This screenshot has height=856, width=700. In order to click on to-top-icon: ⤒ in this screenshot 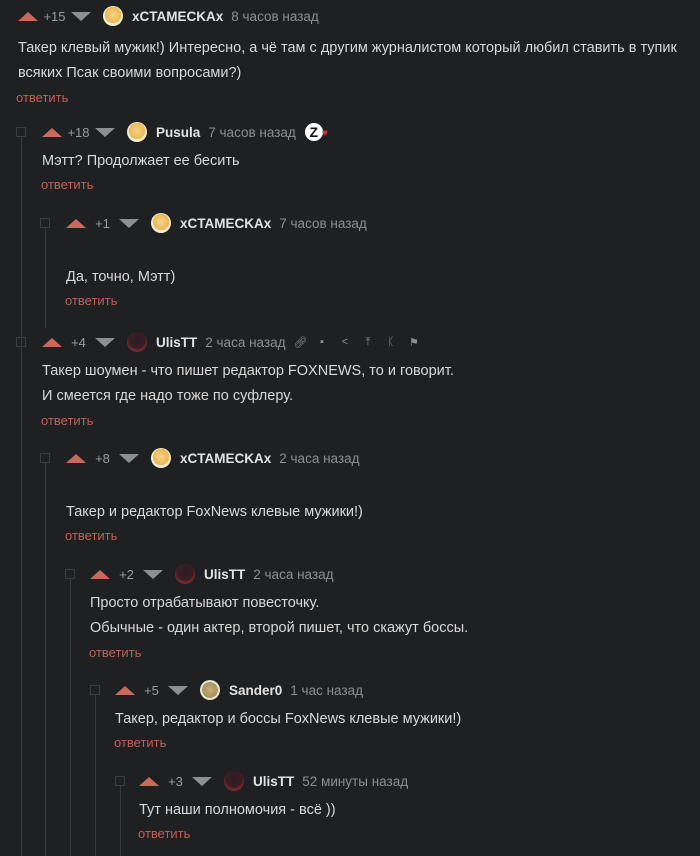, I will do `click(367, 342)`.